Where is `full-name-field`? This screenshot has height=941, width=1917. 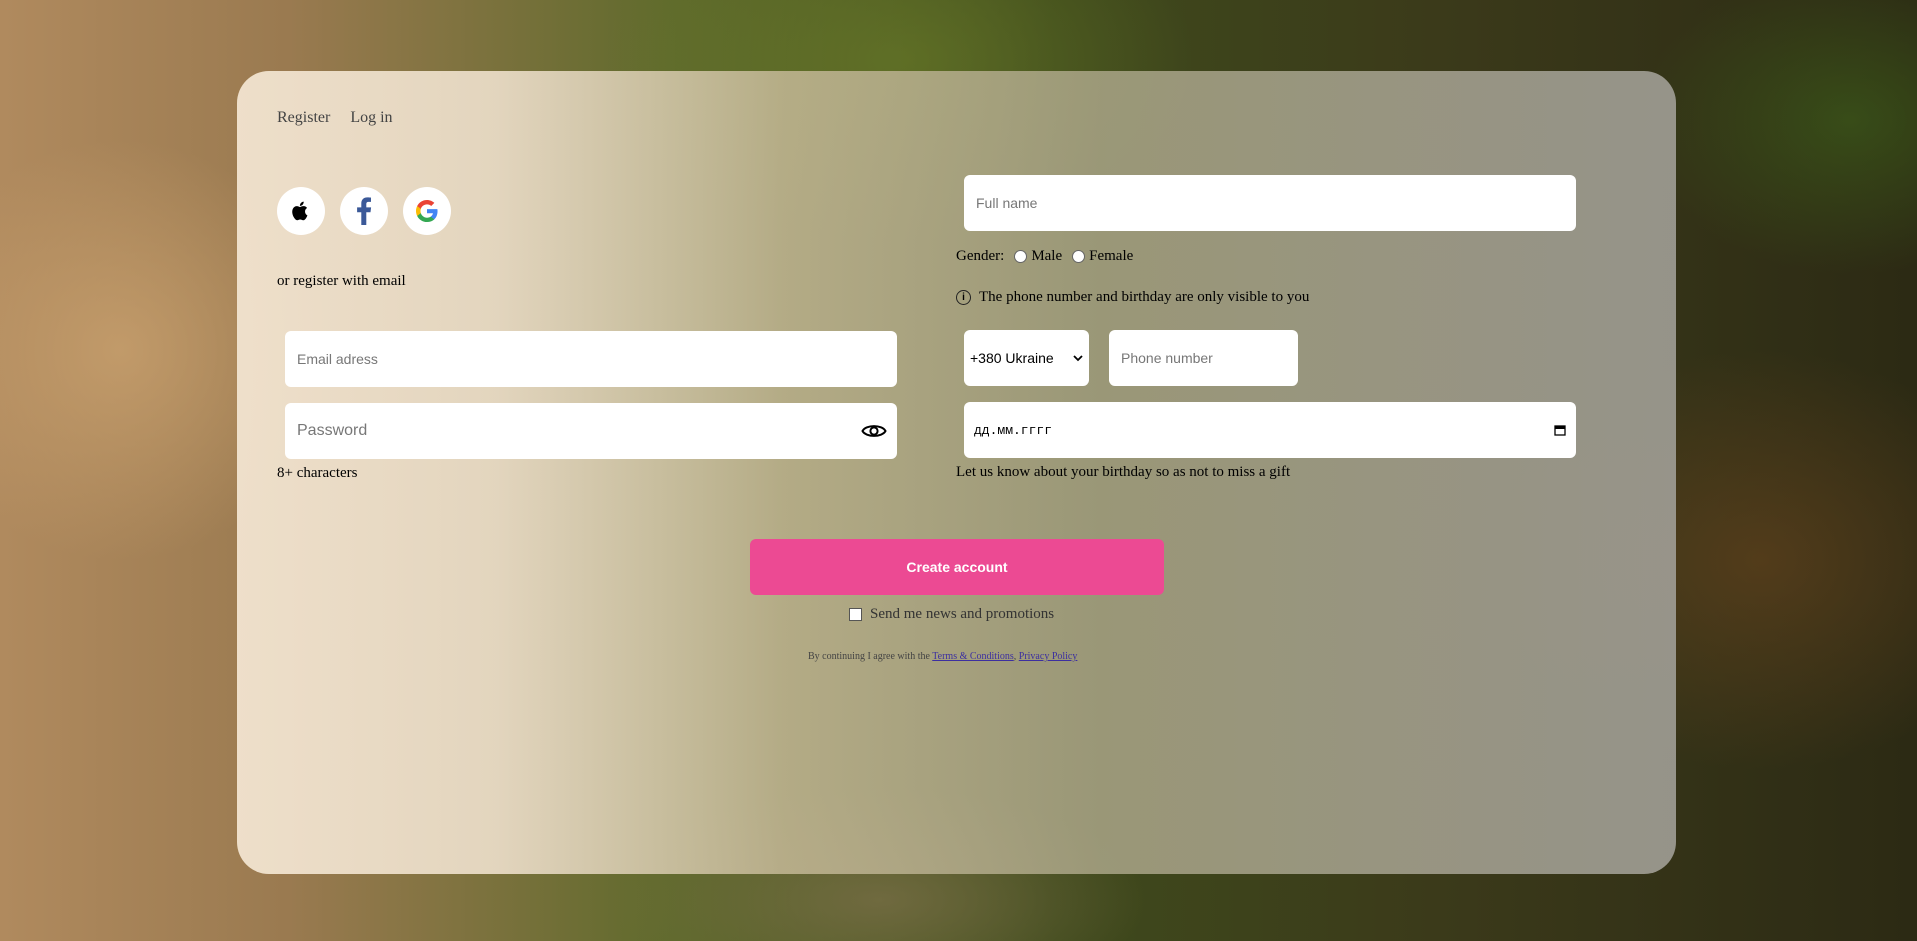 full-name-field is located at coordinates (1270, 203).